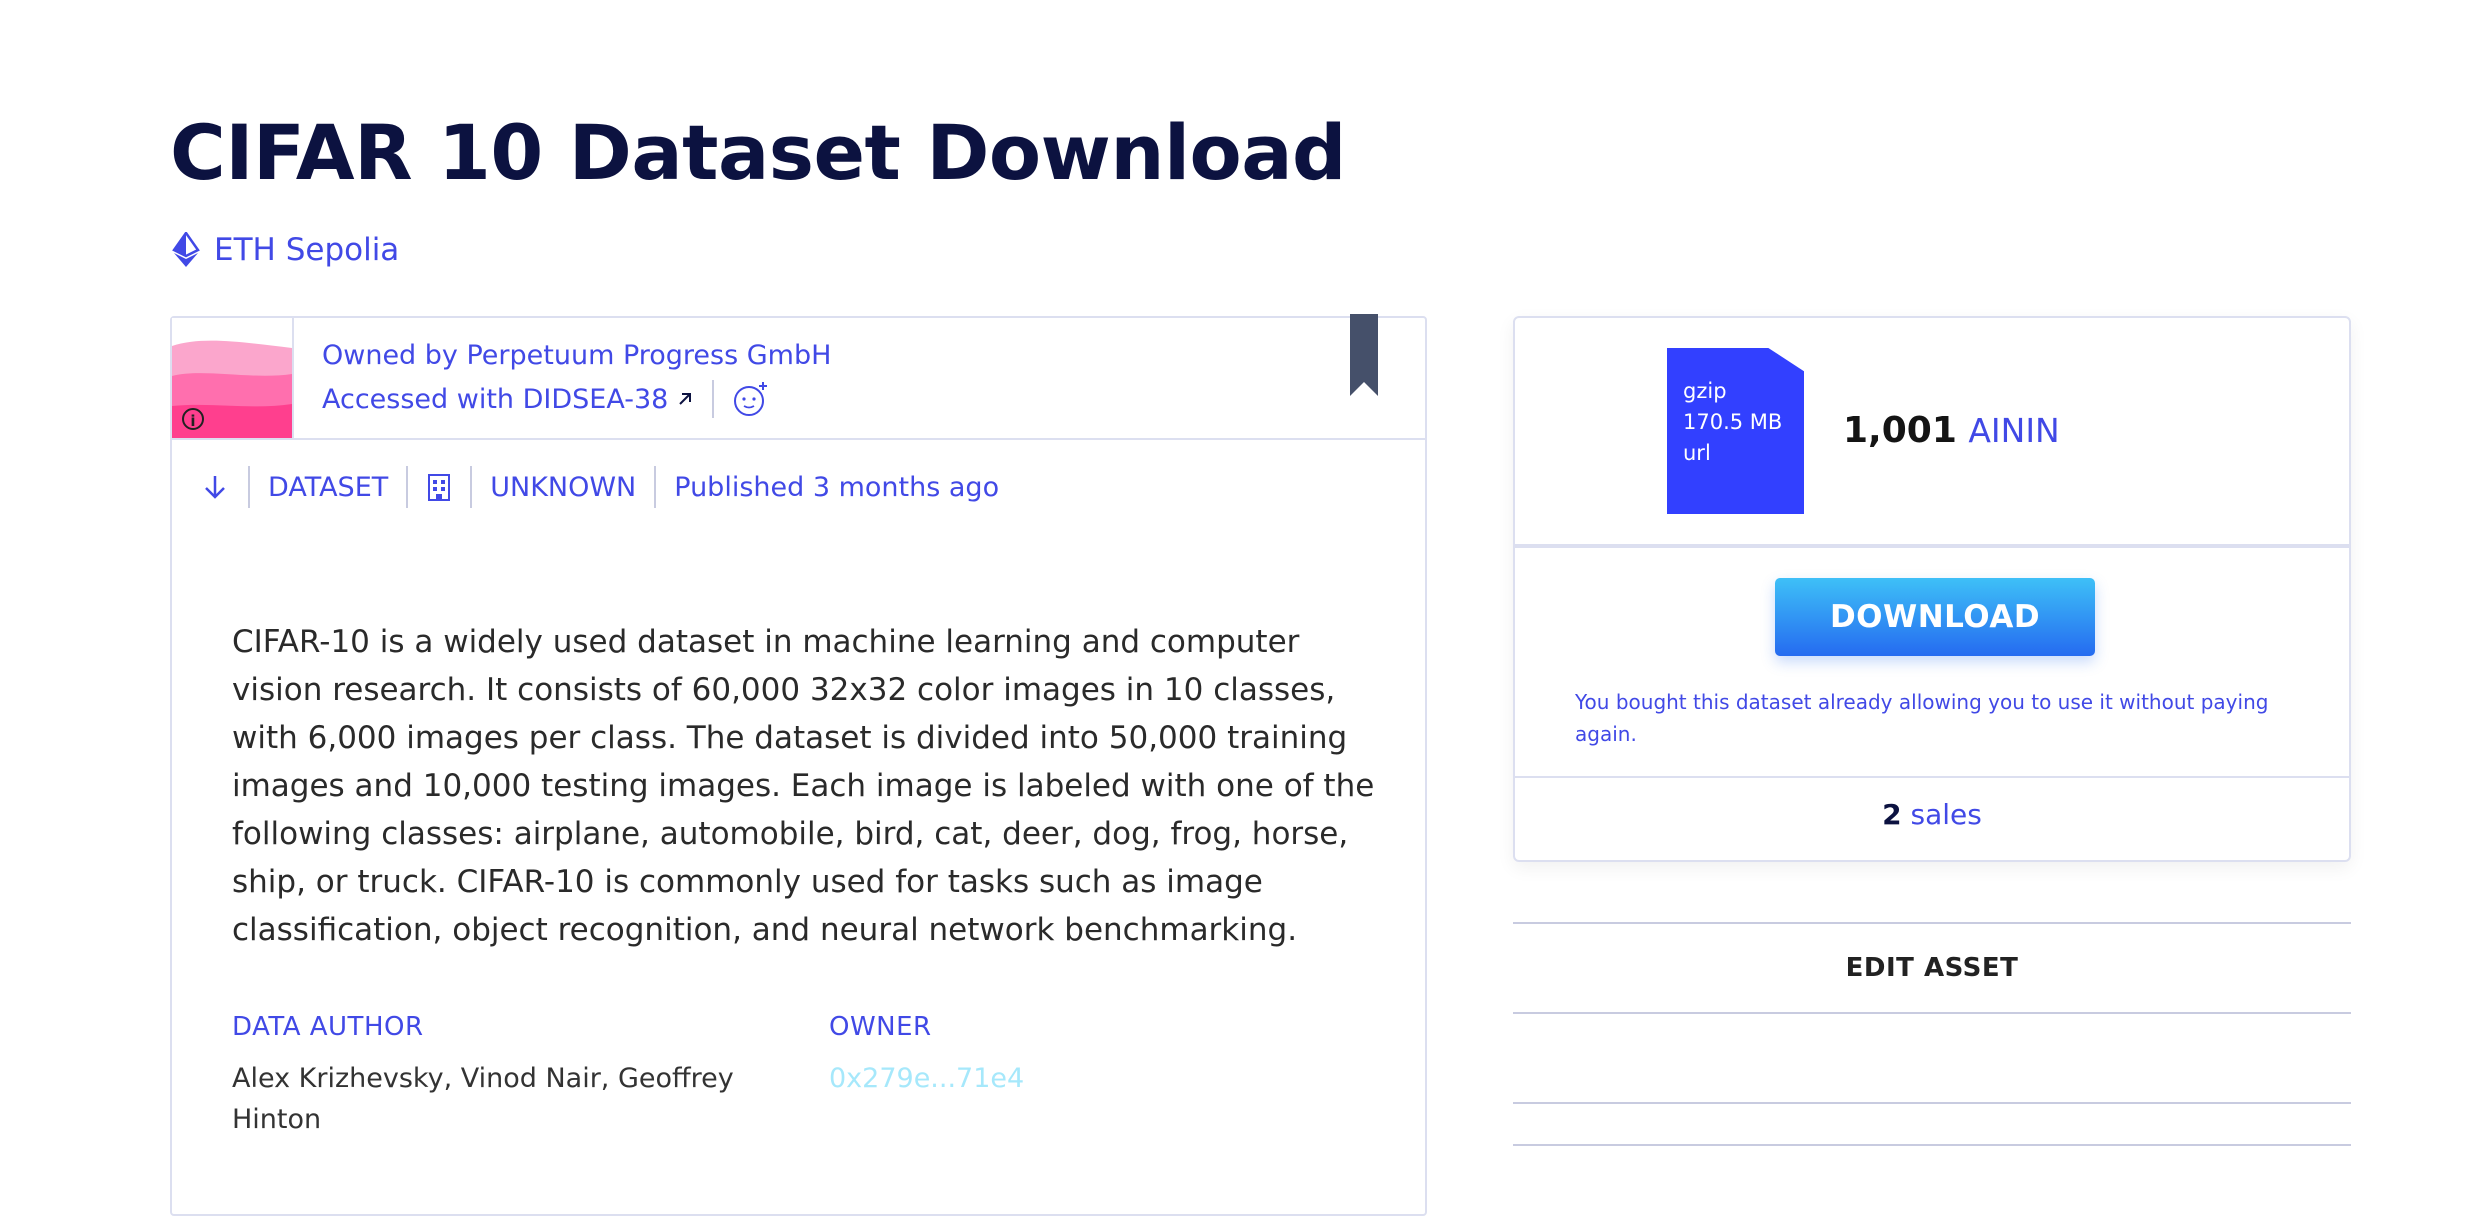 This screenshot has width=2474, height=1216. What do you see at coordinates (233, 378) in the screenshot?
I see `publisher-avatar: i` at bounding box center [233, 378].